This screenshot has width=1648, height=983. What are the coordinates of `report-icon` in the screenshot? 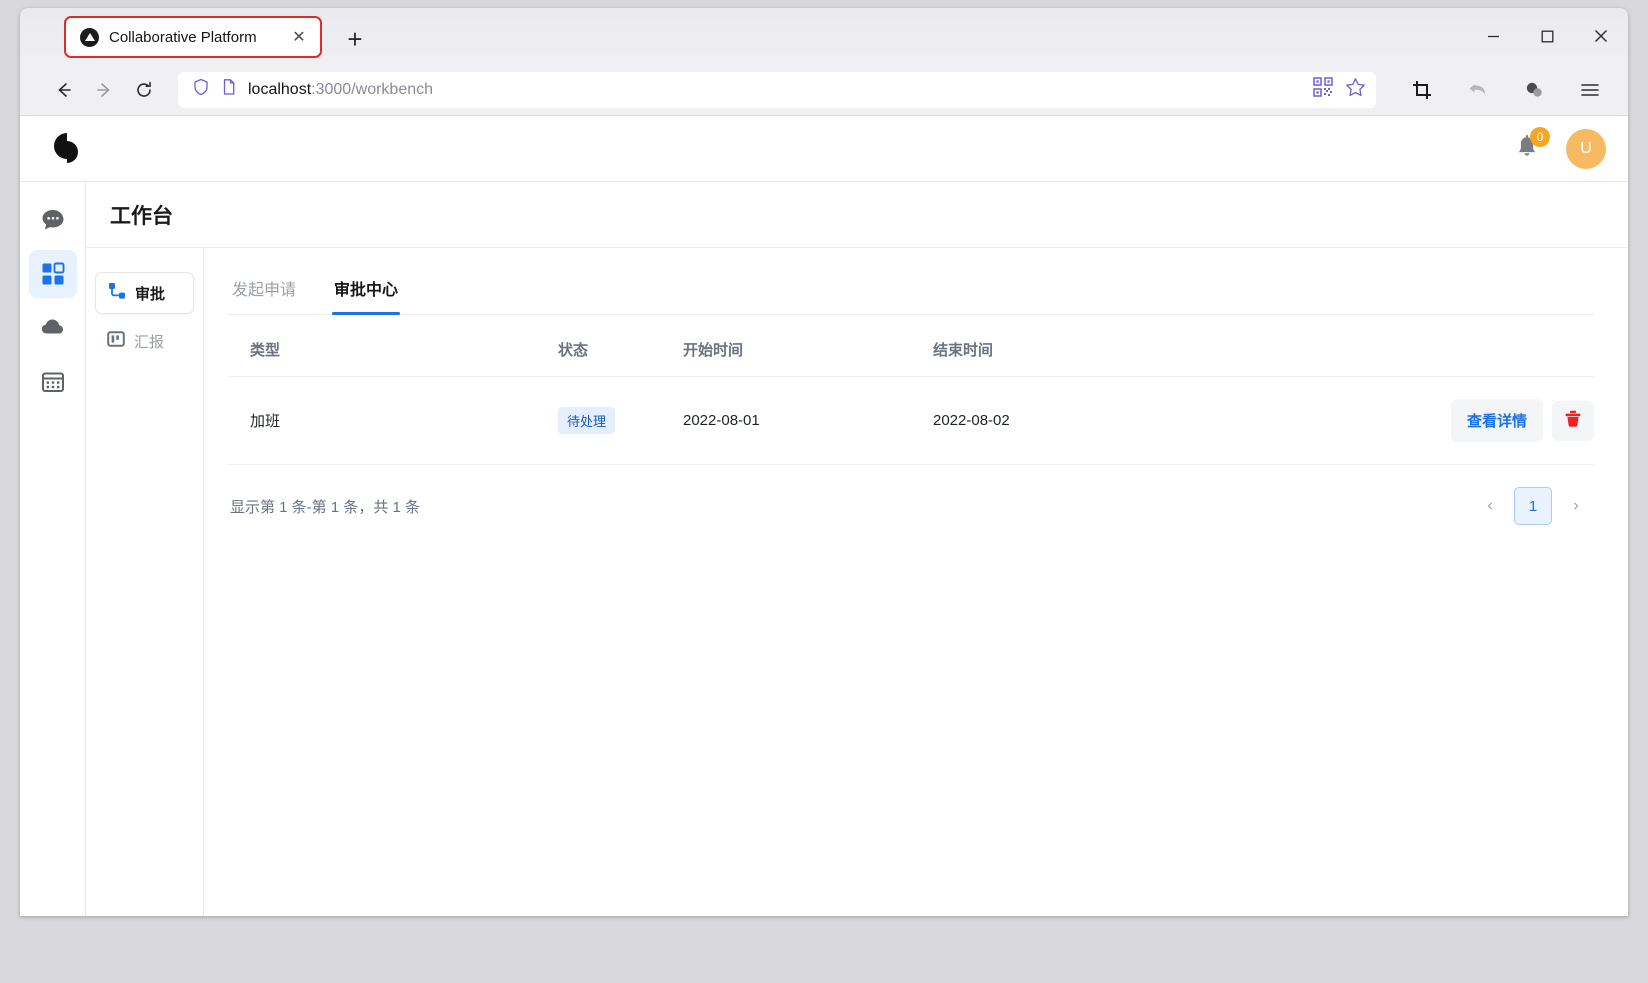 It's located at (116, 341).